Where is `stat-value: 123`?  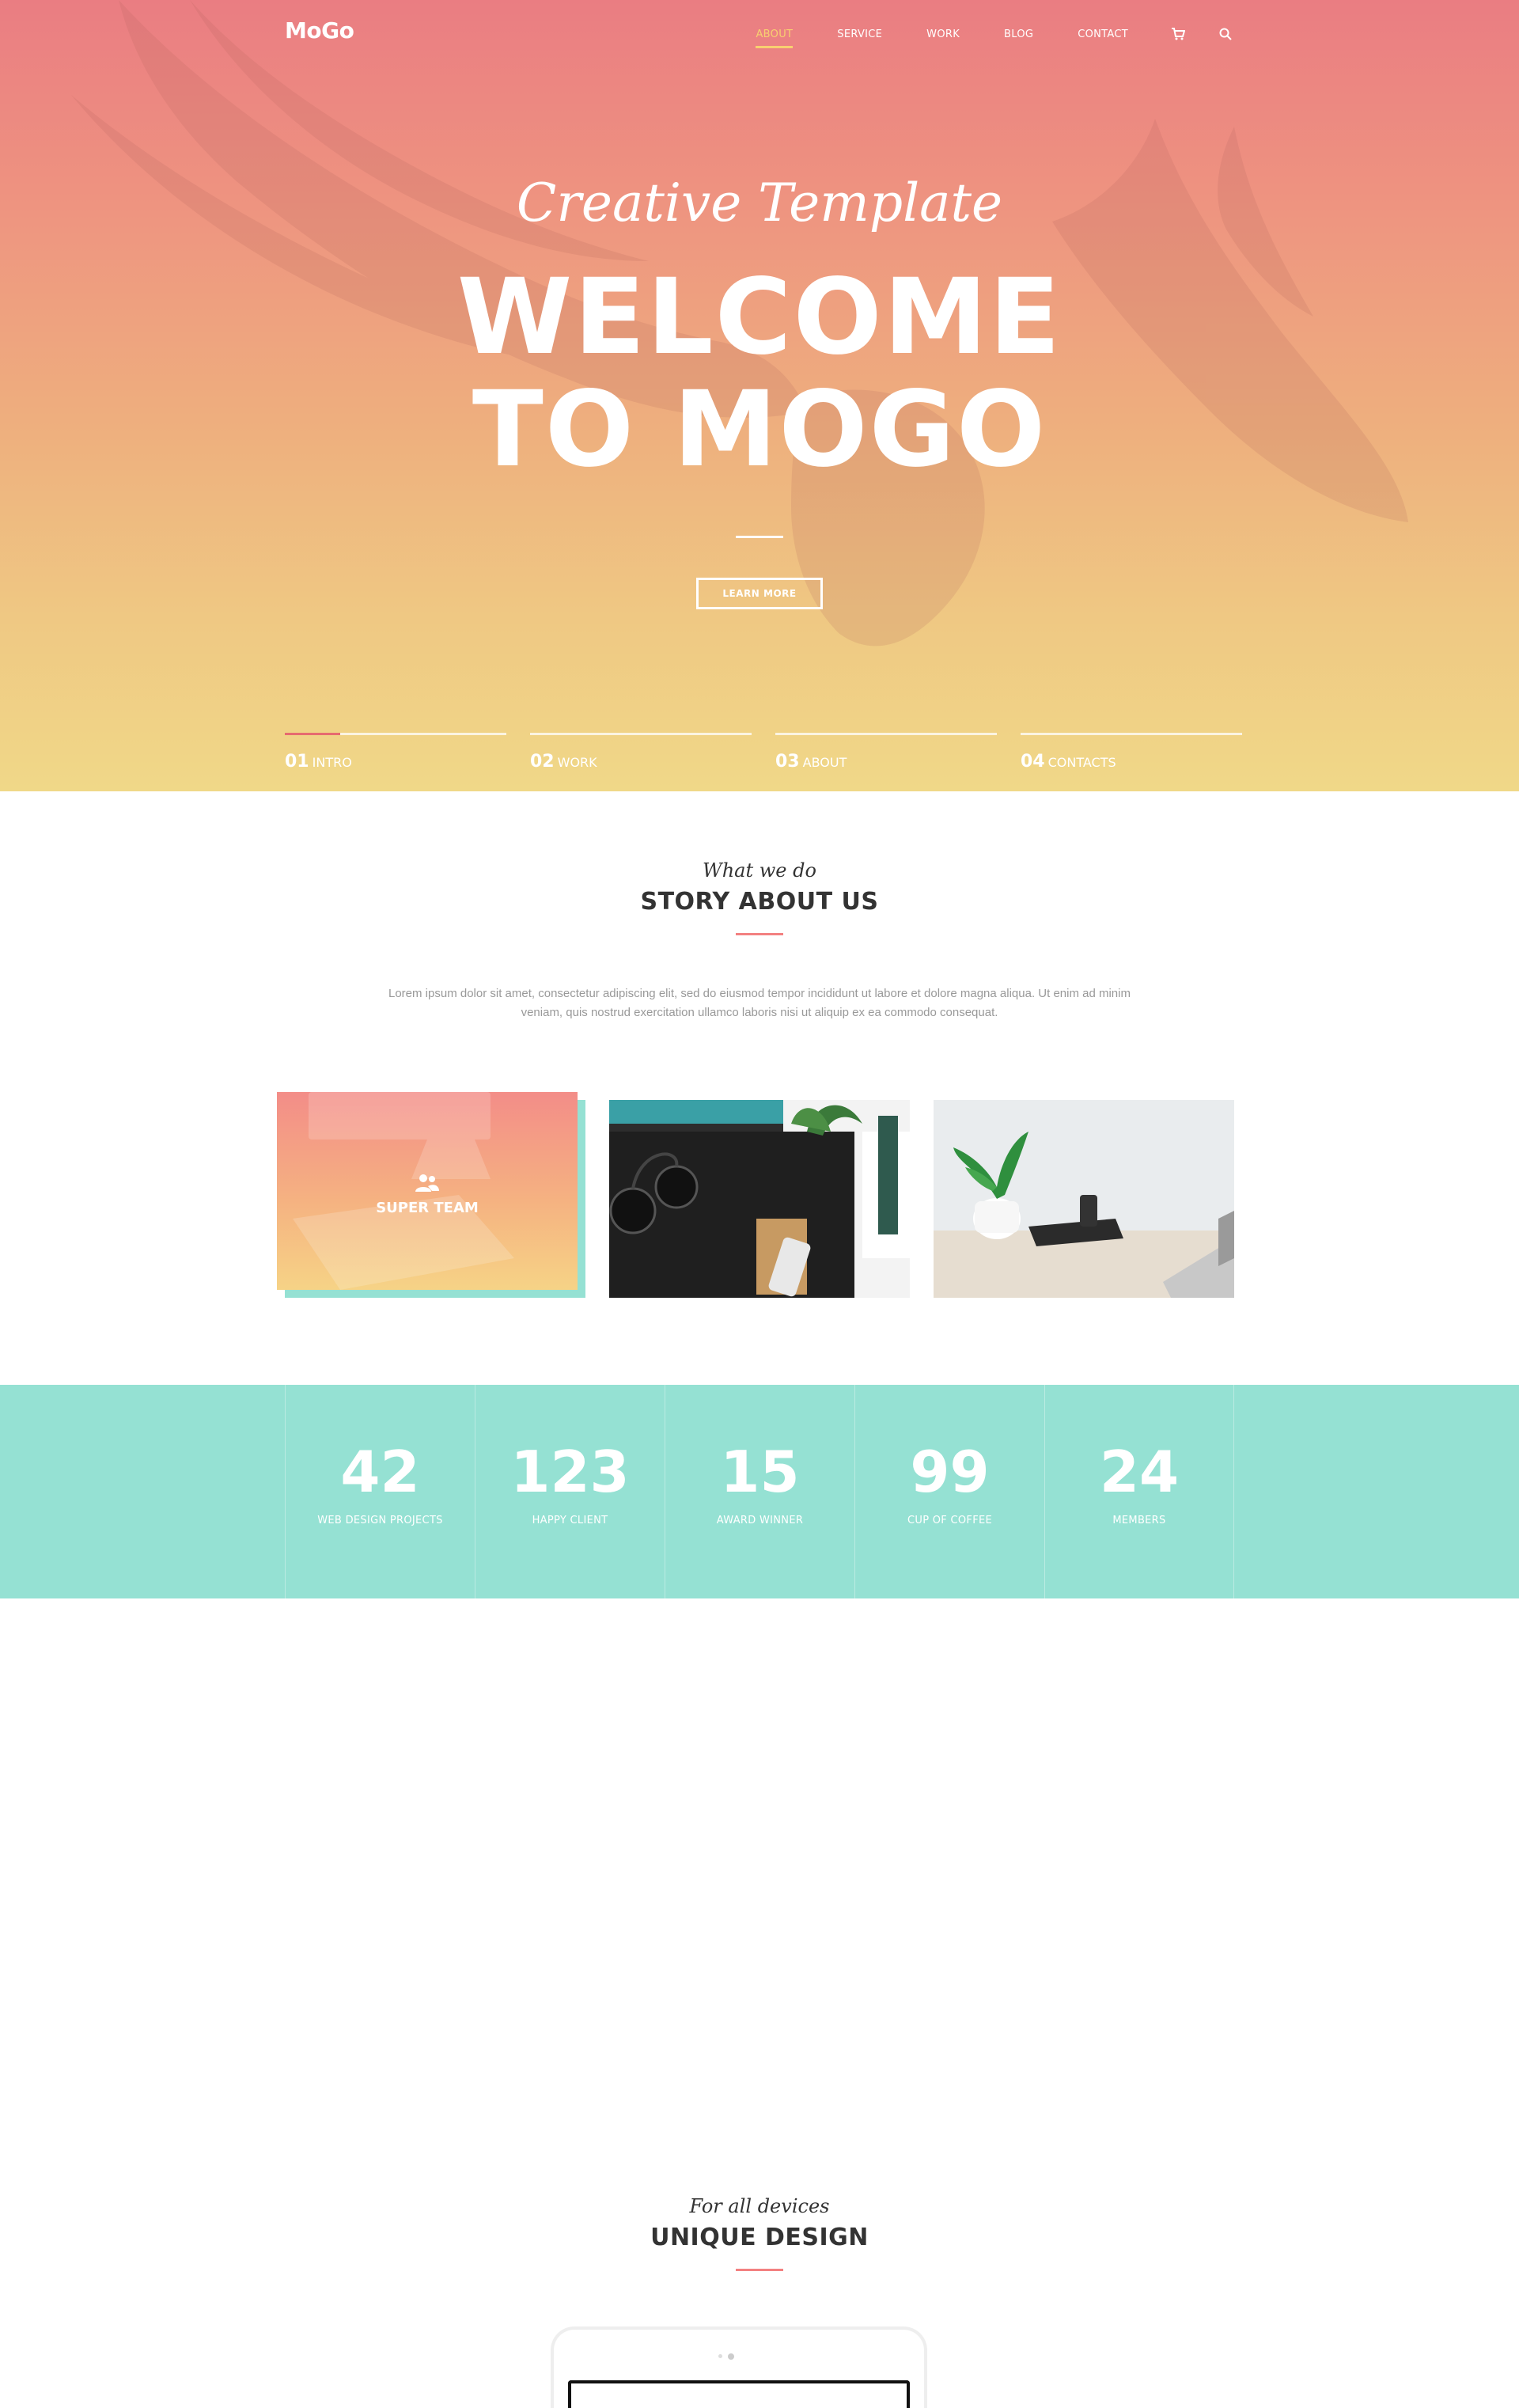 stat-value: 123 is located at coordinates (570, 1472).